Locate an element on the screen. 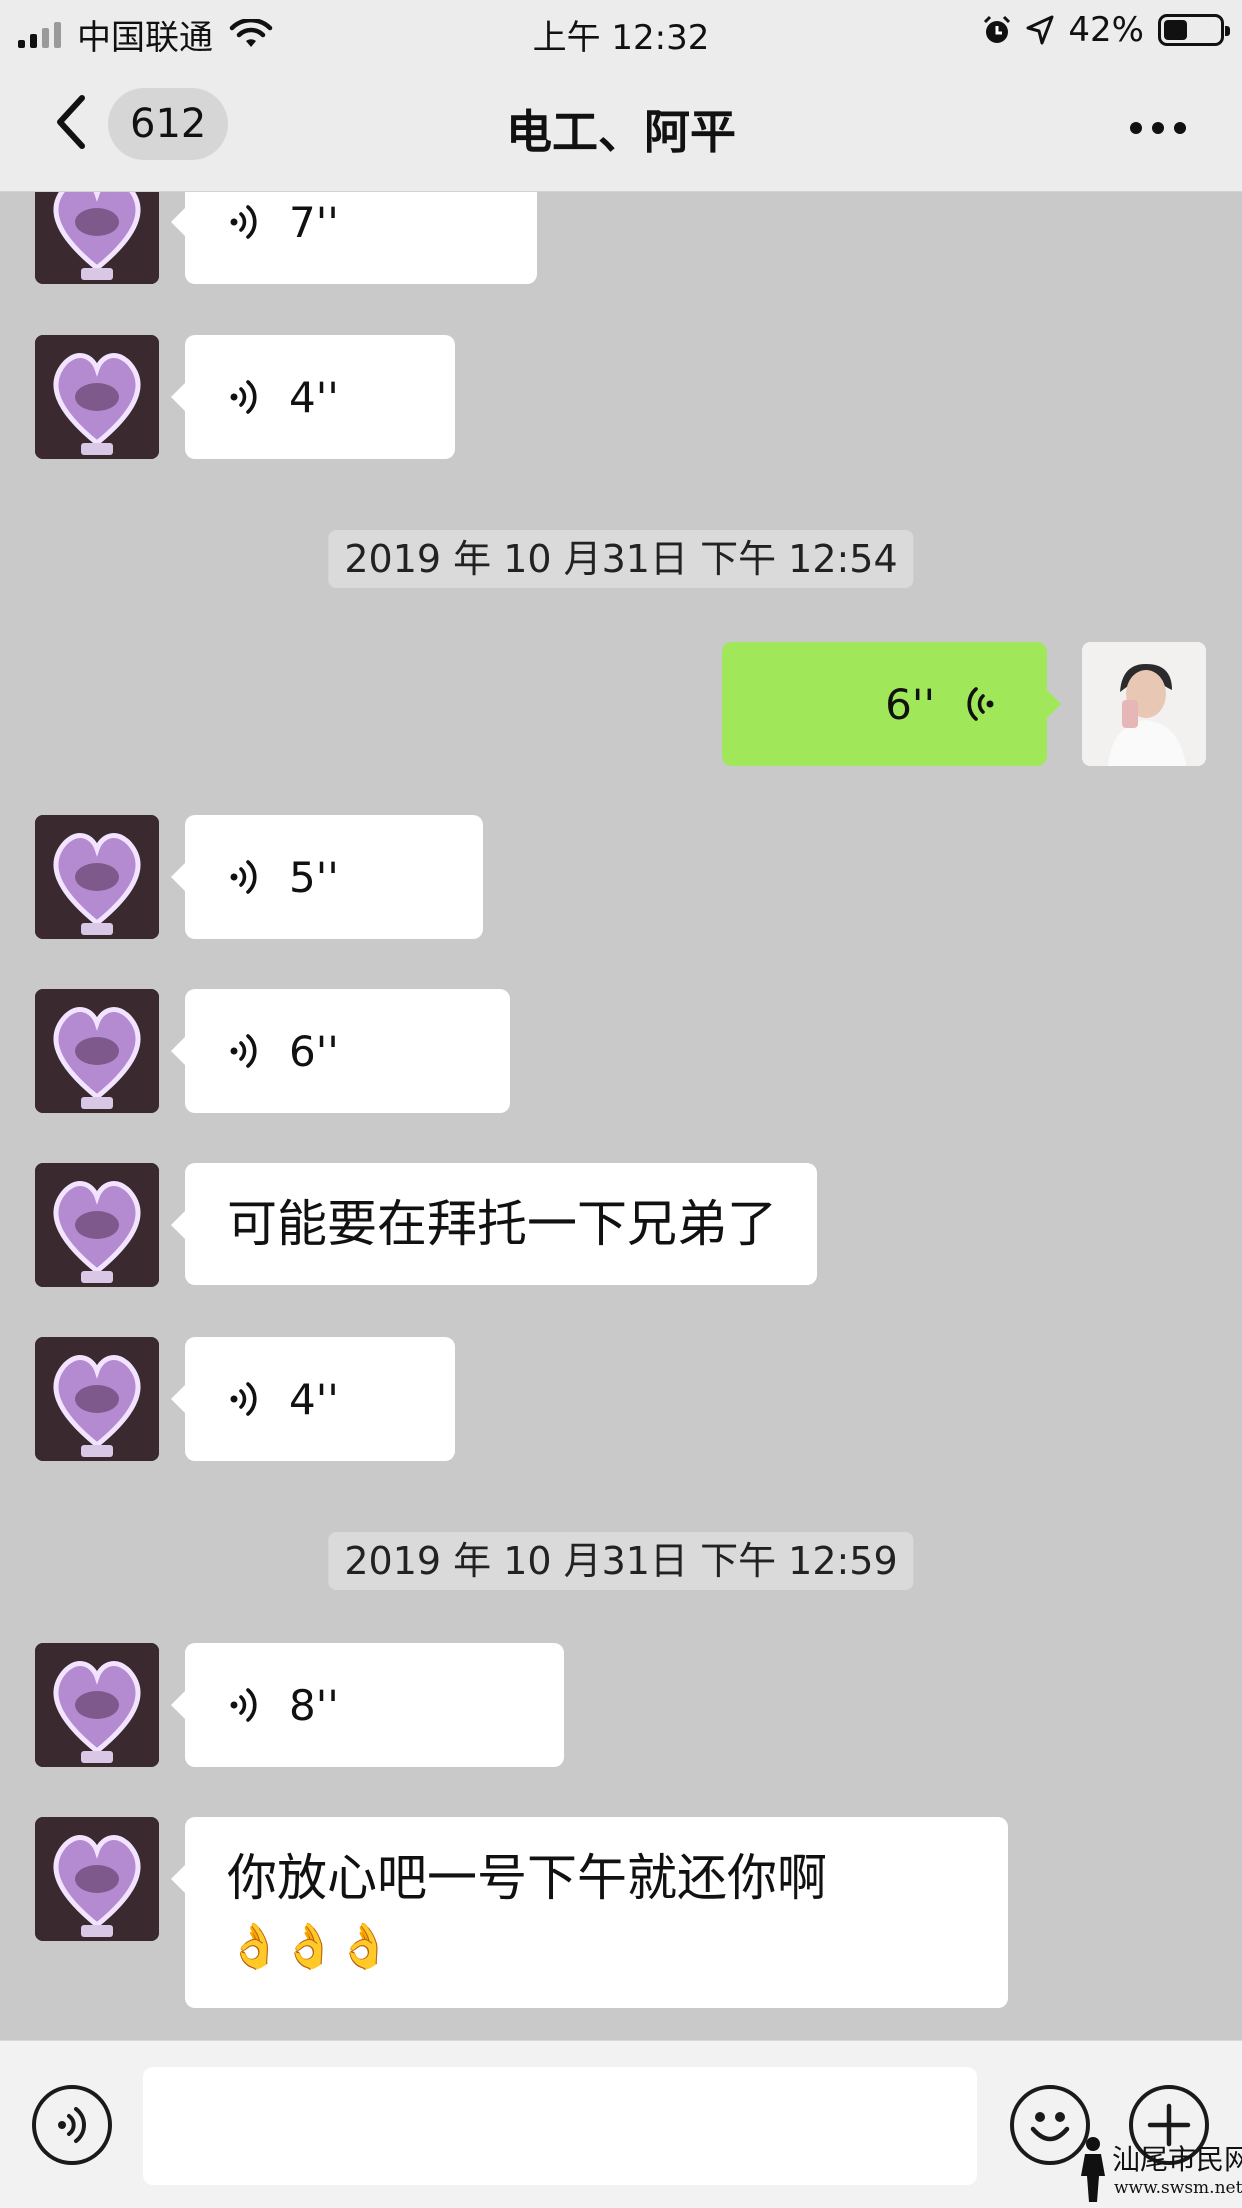 Image resolution: width=1242 pixels, height=2208 pixels. text-message-bubble: 你放心吧一号下午就还你啊 👌👌👌 is located at coordinates (589, 1912).